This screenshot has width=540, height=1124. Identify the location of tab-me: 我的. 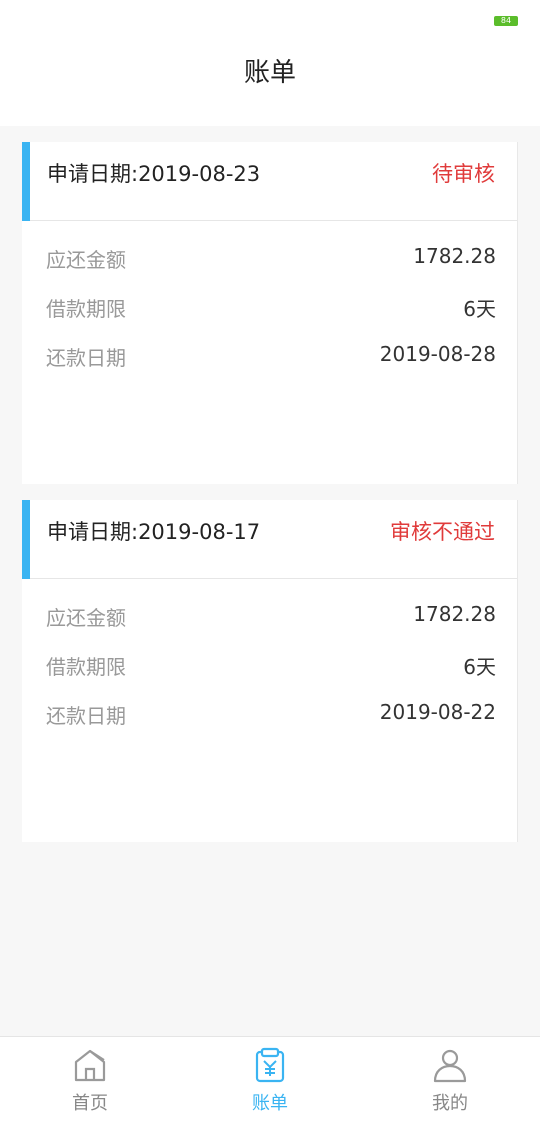
(450, 1080).